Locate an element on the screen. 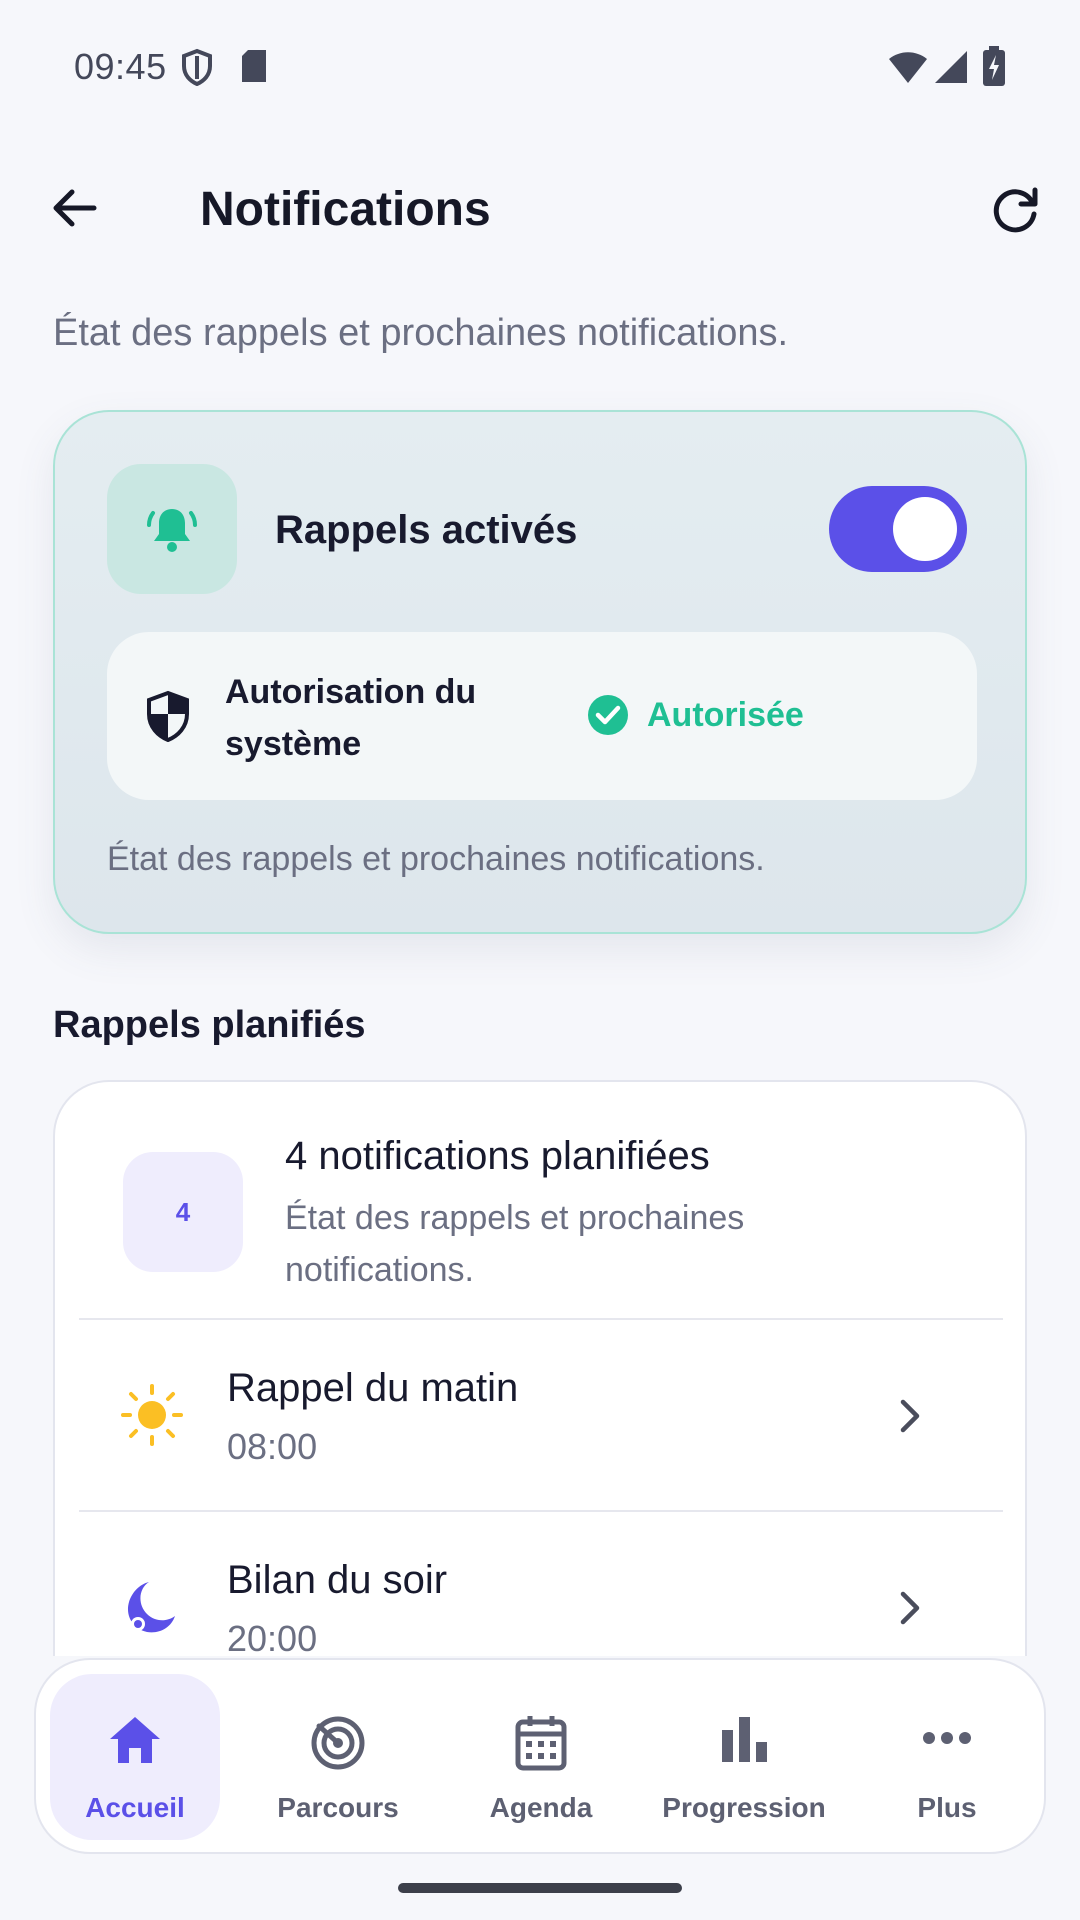 This screenshot has height=1920, width=1080. nav-label: Plus is located at coordinates (947, 1807).